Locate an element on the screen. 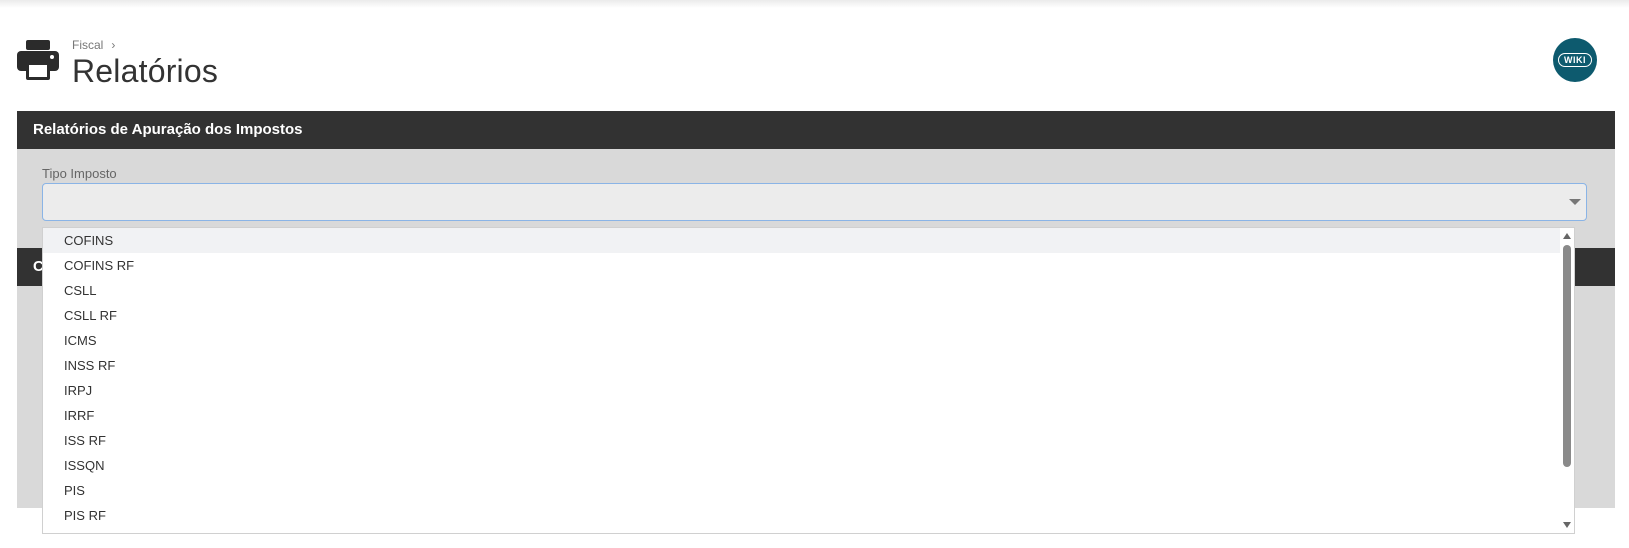  topbar-shadow is located at coordinates (814, 4).